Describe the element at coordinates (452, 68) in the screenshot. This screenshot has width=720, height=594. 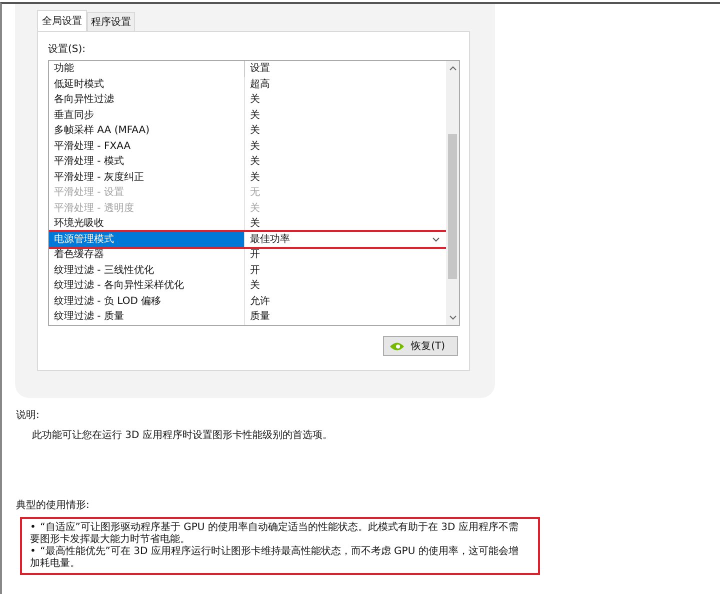
I see `scroll-up-icon` at that location.